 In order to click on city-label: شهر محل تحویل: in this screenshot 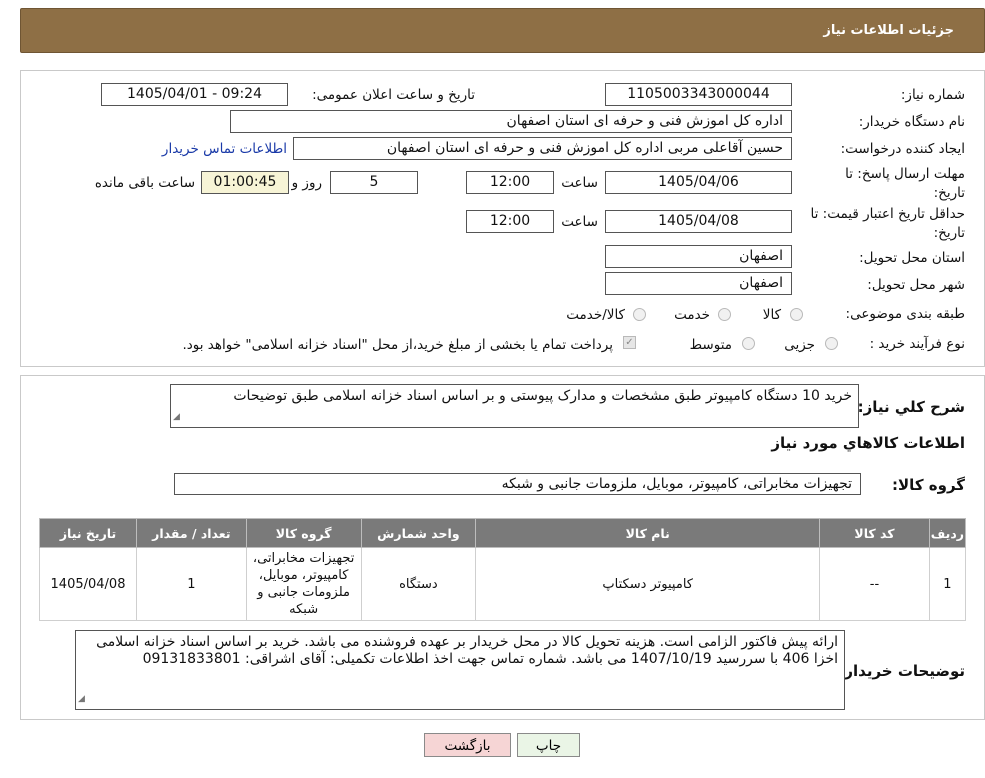, I will do `click(916, 285)`.